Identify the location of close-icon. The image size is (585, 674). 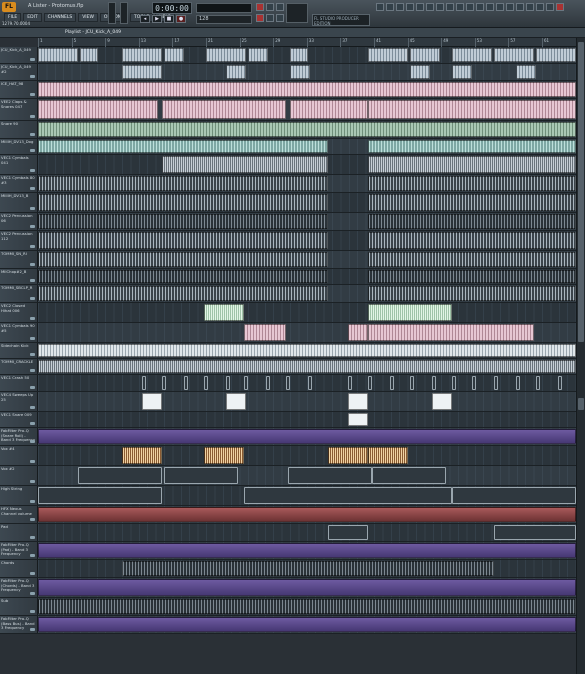
(560, 7).